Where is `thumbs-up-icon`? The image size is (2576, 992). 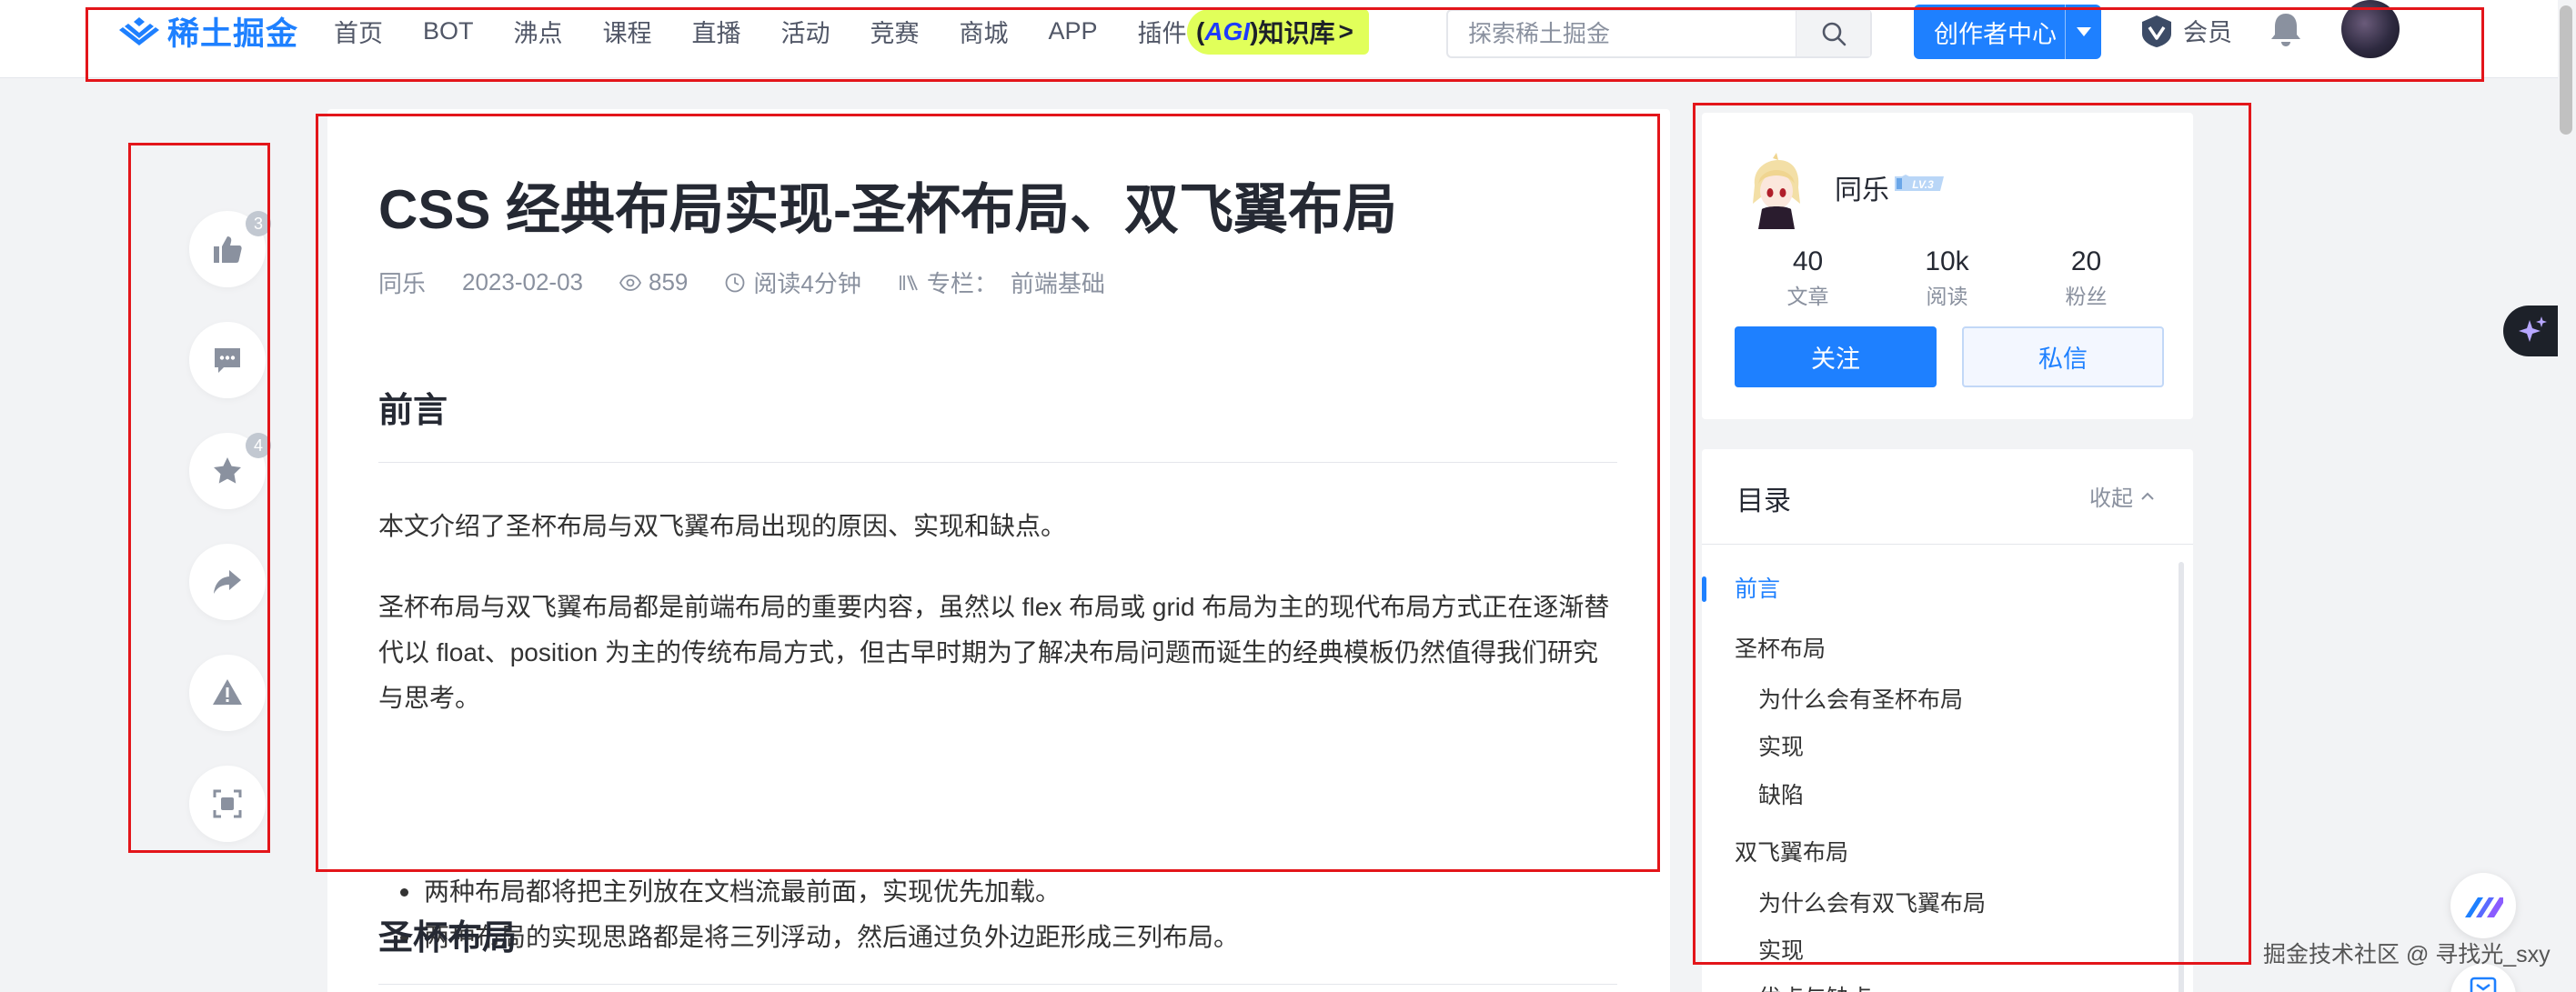
thumbs-up-icon is located at coordinates (228, 250).